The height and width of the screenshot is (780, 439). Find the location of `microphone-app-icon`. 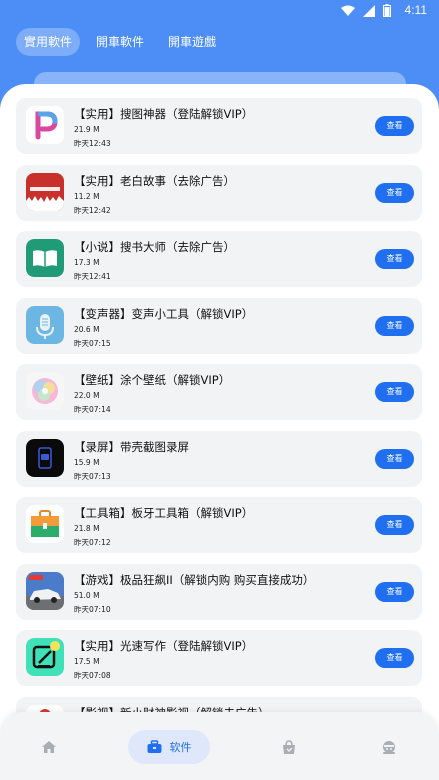

microphone-app-icon is located at coordinates (45, 324).